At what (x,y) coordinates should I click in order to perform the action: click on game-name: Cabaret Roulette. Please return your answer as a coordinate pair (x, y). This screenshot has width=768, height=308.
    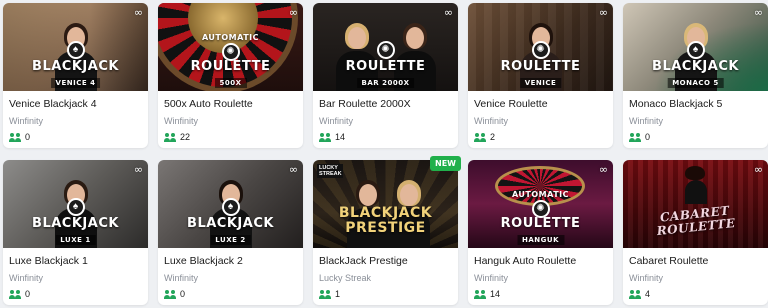
    Looking at the image, I should click on (695, 261).